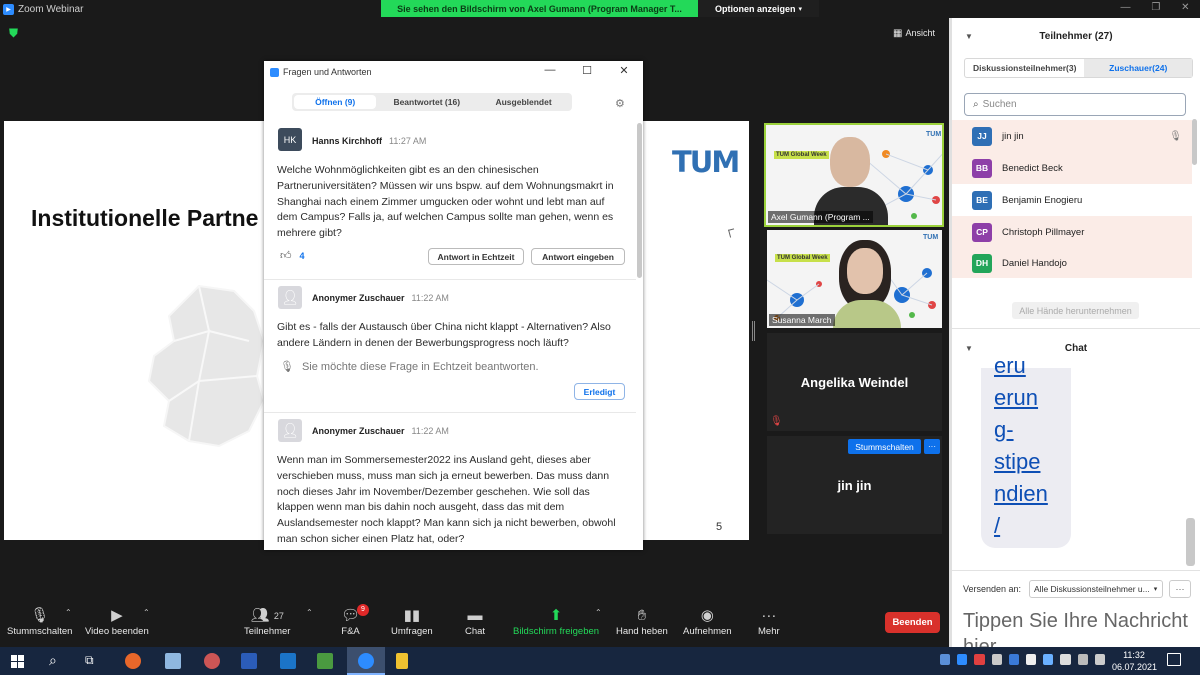 Image resolution: width=1200 pixels, height=675 pixels. Describe the element at coordinates (1024, 68) in the screenshot. I see `tab-panelists: Diskussionsteilnehmer(3)` at that location.